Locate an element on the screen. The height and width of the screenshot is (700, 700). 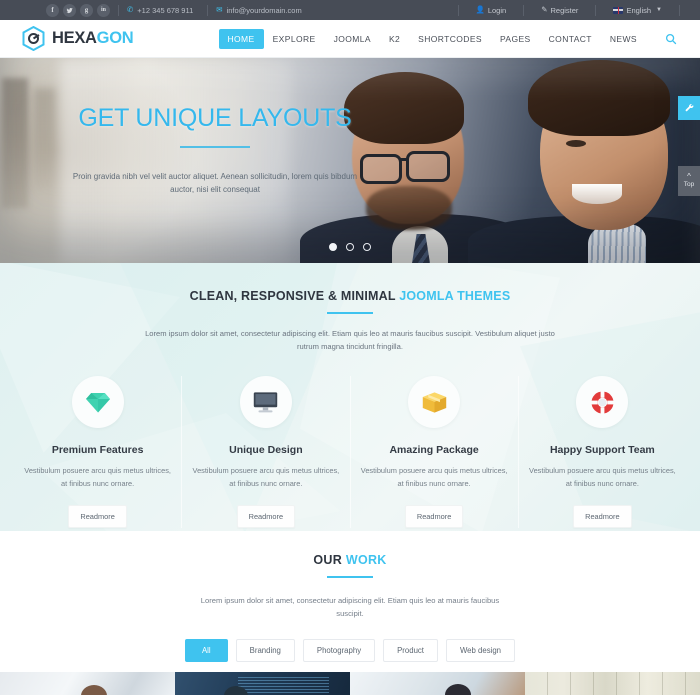
work-divider is located at coordinates (350, 577).